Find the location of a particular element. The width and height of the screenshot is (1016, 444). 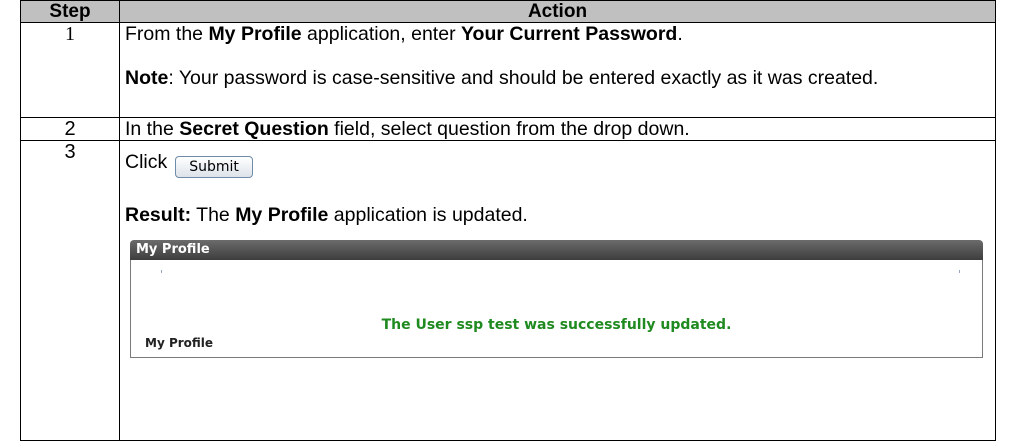

profile-window-header: My Profile is located at coordinates (556, 250).